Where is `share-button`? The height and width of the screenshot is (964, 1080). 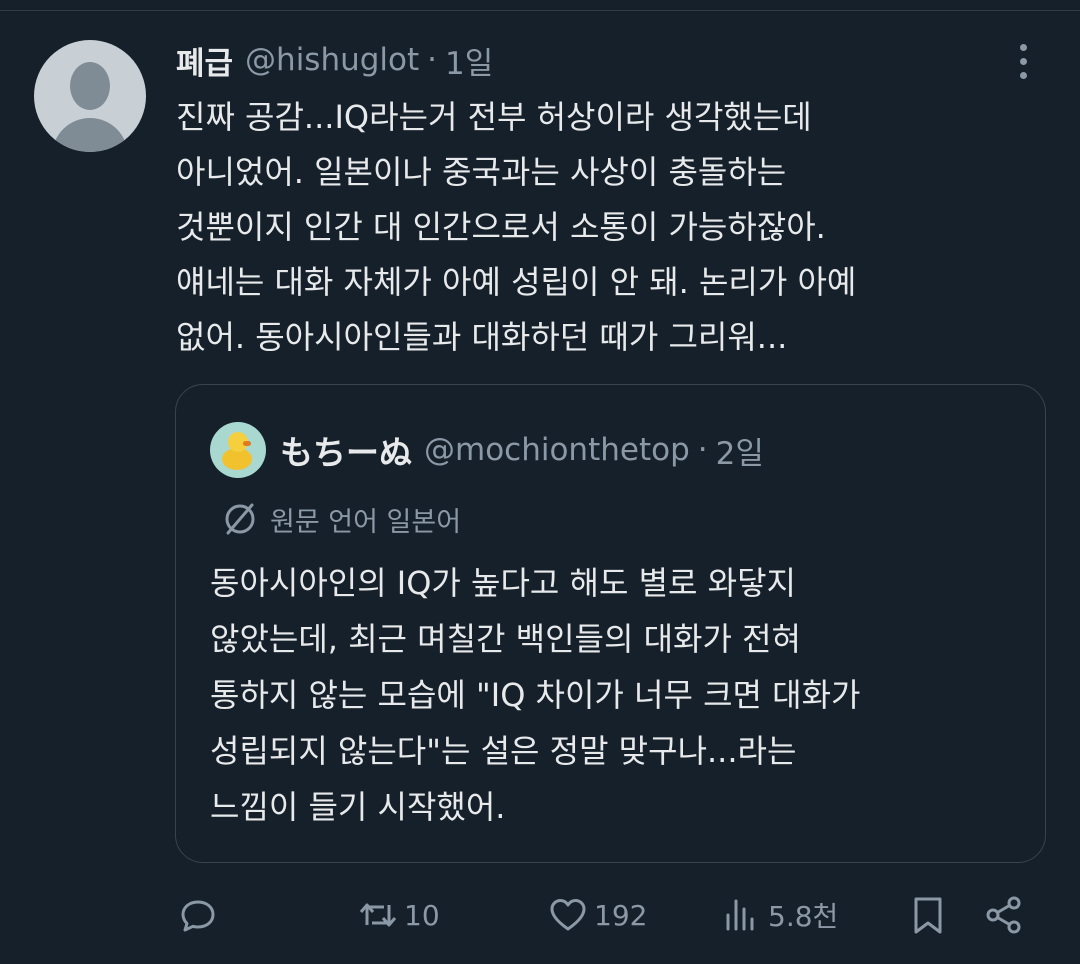 share-button is located at coordinates (1004, 915).